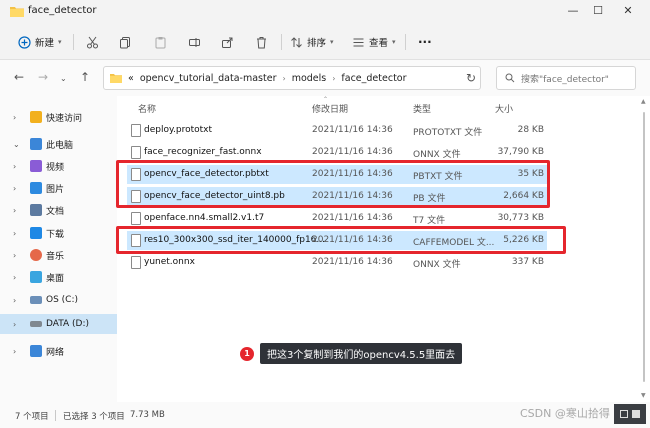 This screenshot has width=650, height=428. Describe the element at coordinates (309, 78) in the screenshot. I see `breadcrumb-1: models` at that location.